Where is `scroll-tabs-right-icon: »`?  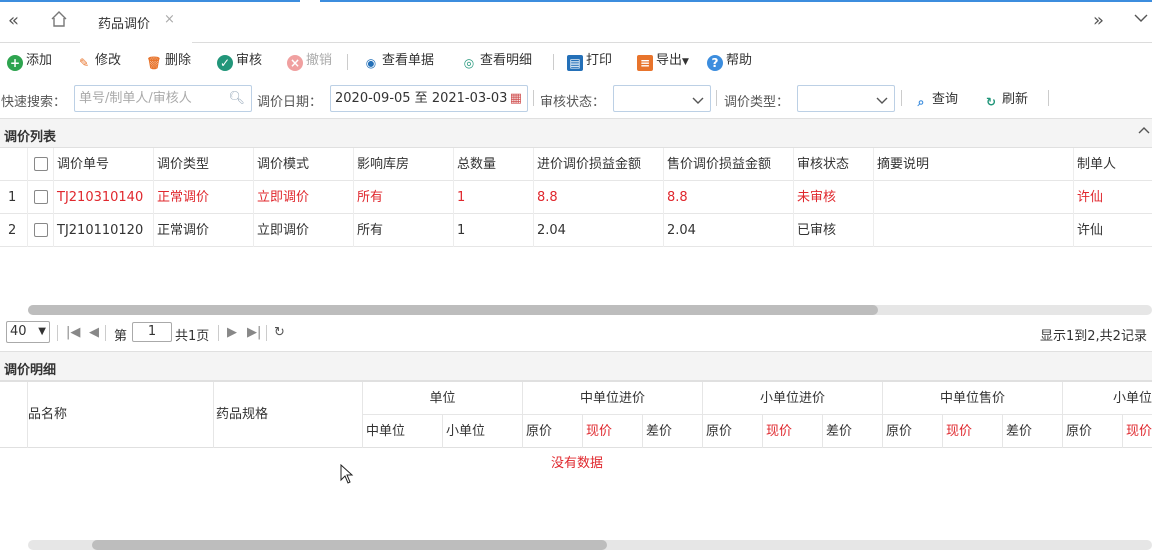 scroll-tabs-right-icon: » is located at coordinates (1098, 21).